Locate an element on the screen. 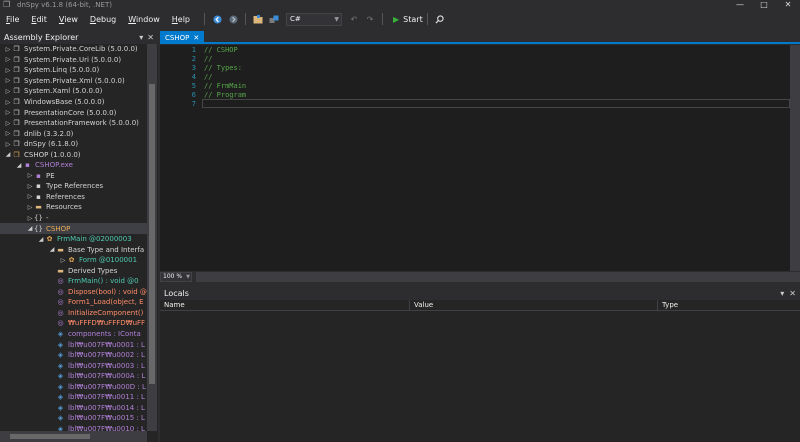 The image size is (800, 442). tree-item: ▷ ❐ WindowsBase (5.0.0.0) is located at coordinates (73, 102).